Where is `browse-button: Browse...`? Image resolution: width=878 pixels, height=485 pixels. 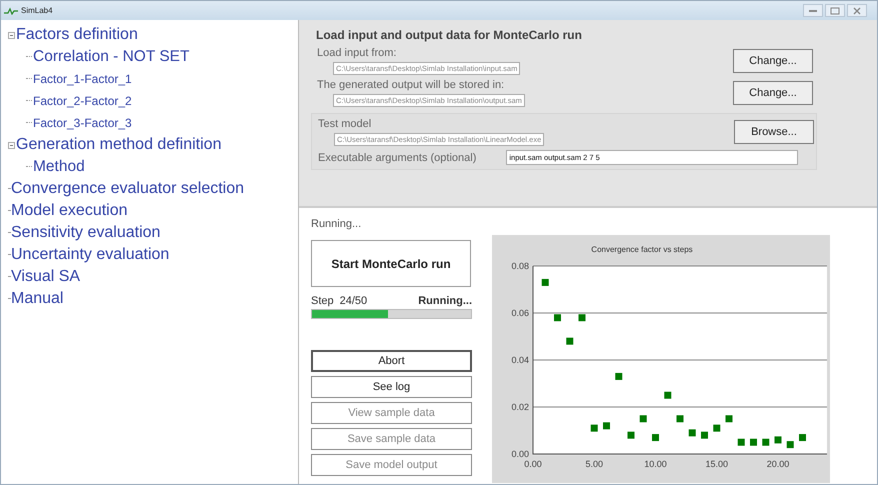 browse-button: Browse... is located at coordinates (774, 132).